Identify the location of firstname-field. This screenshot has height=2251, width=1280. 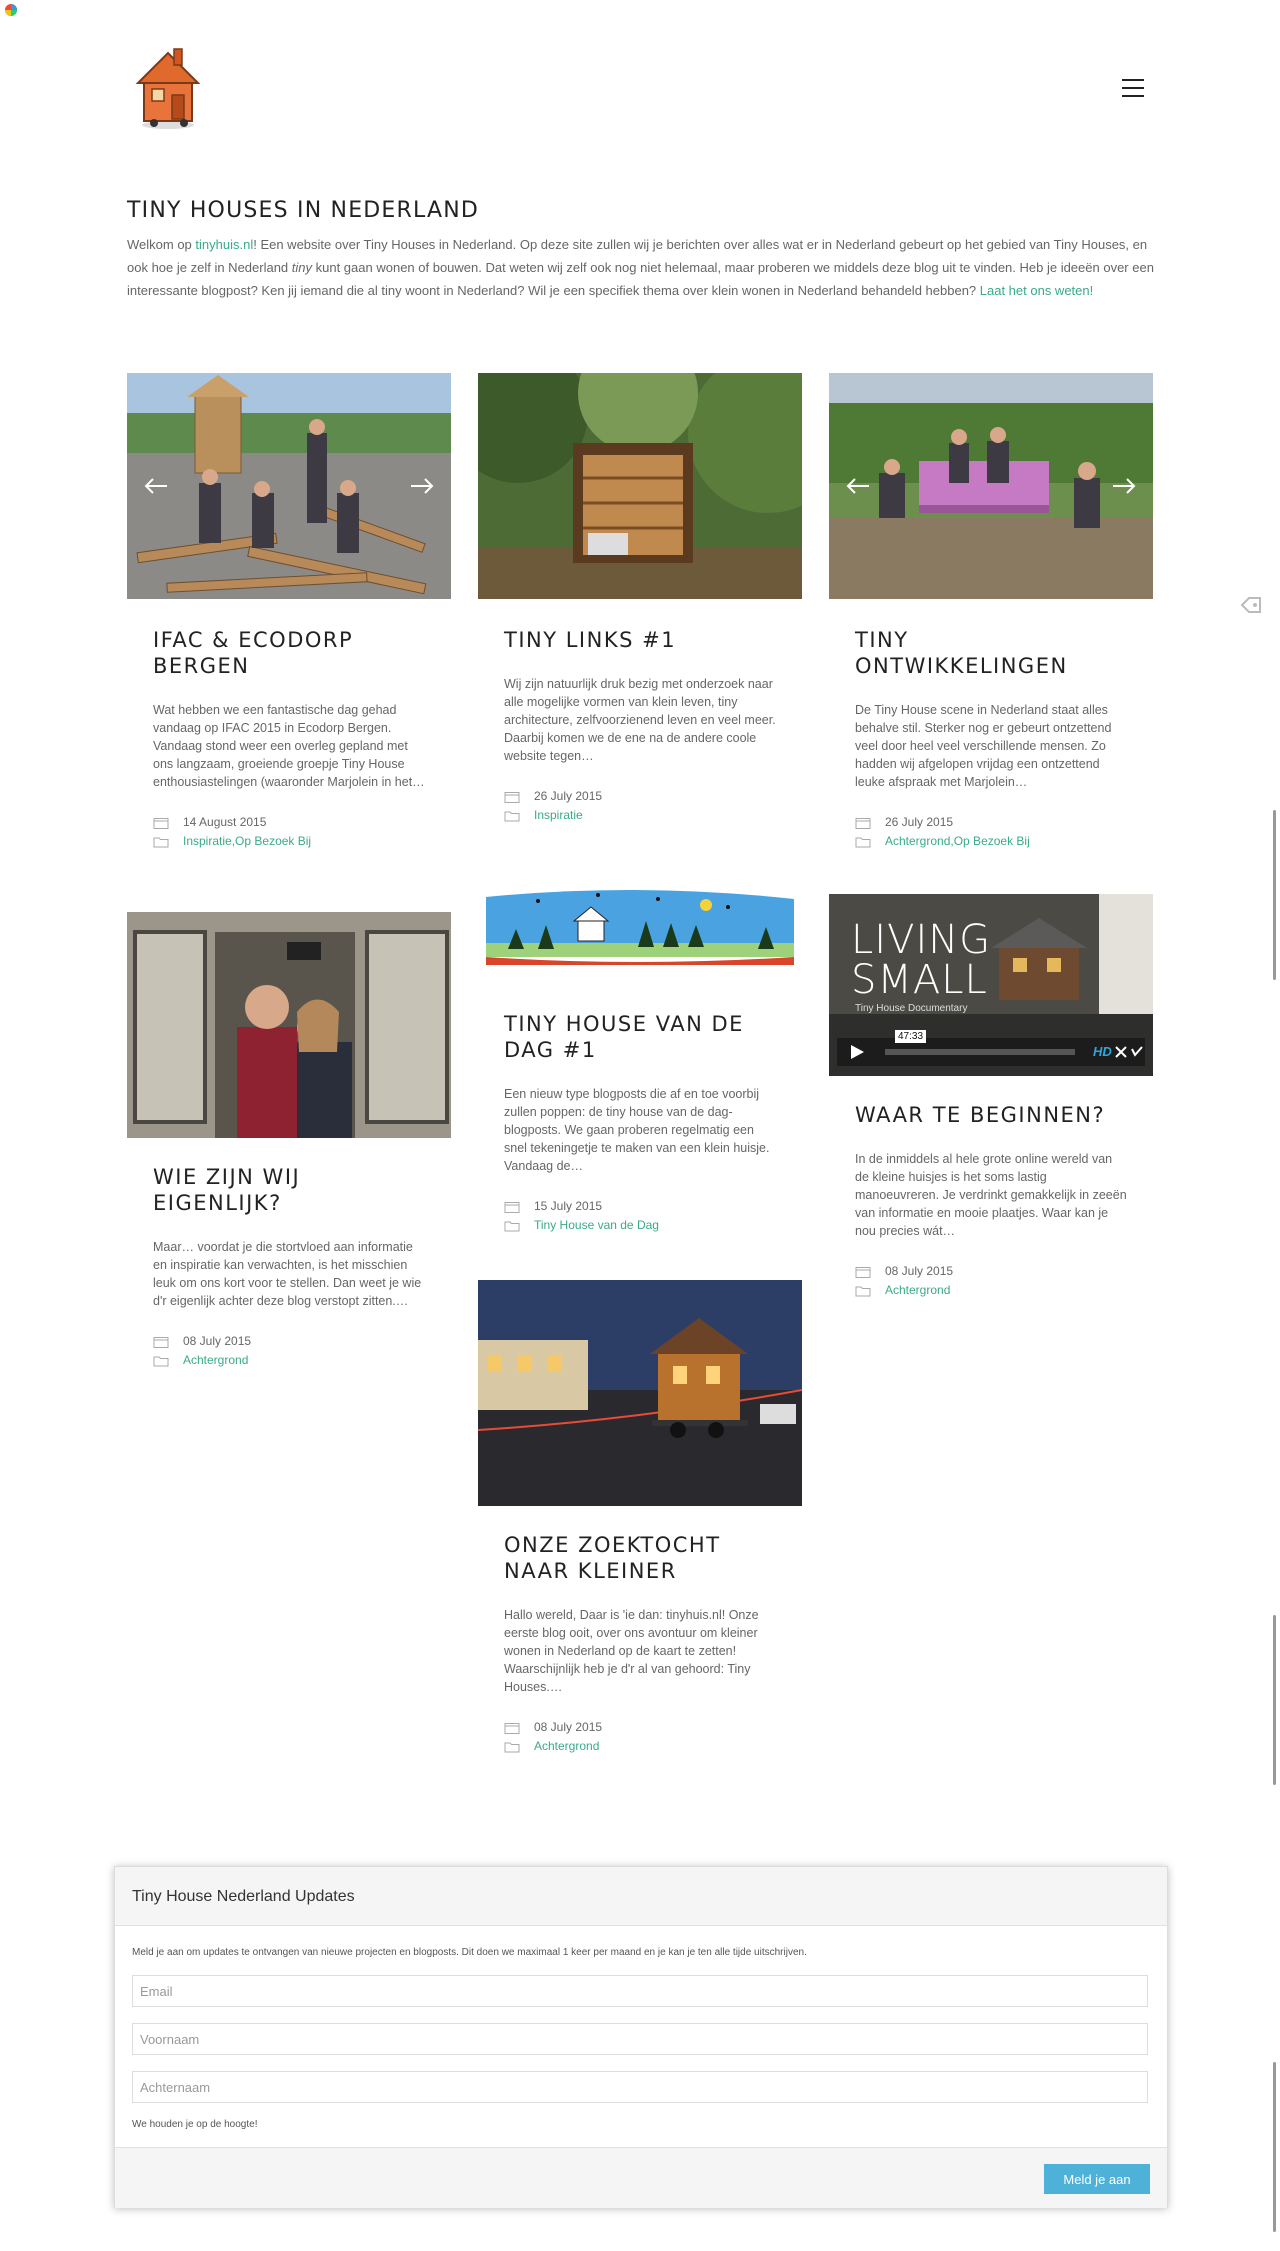
(640, 2039).